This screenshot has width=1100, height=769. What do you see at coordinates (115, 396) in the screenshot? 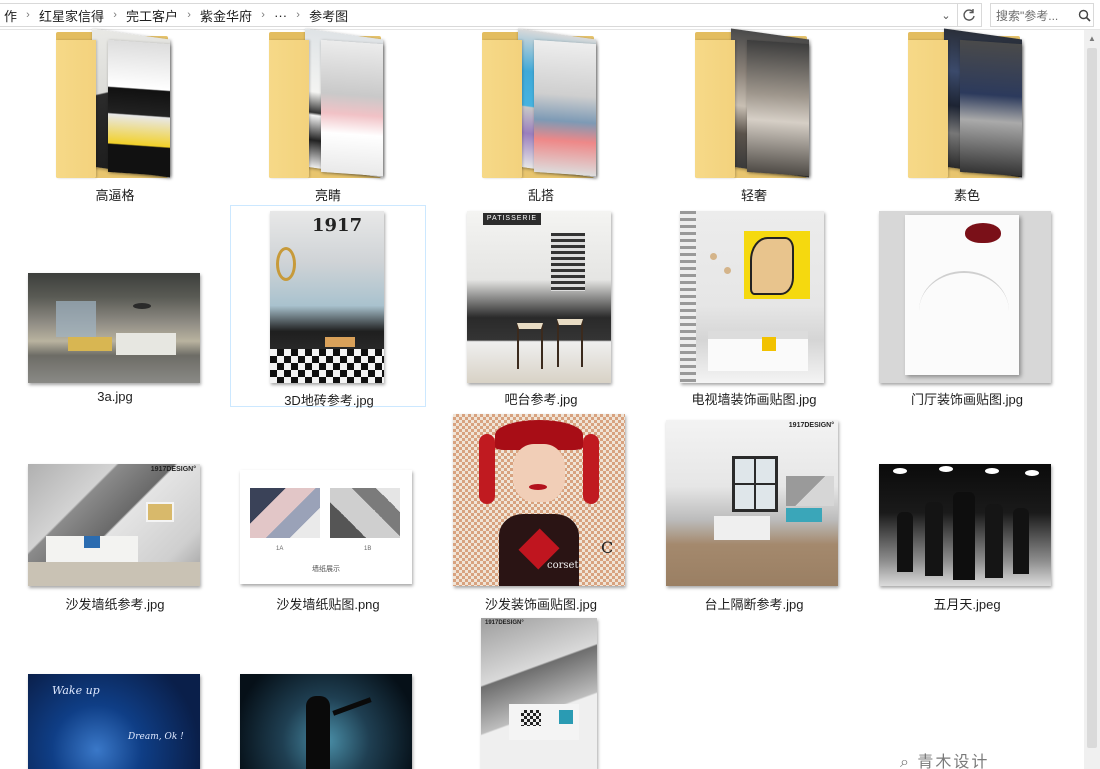
I see `file-name: 3a.jpg` at bounding box center [115, 396].